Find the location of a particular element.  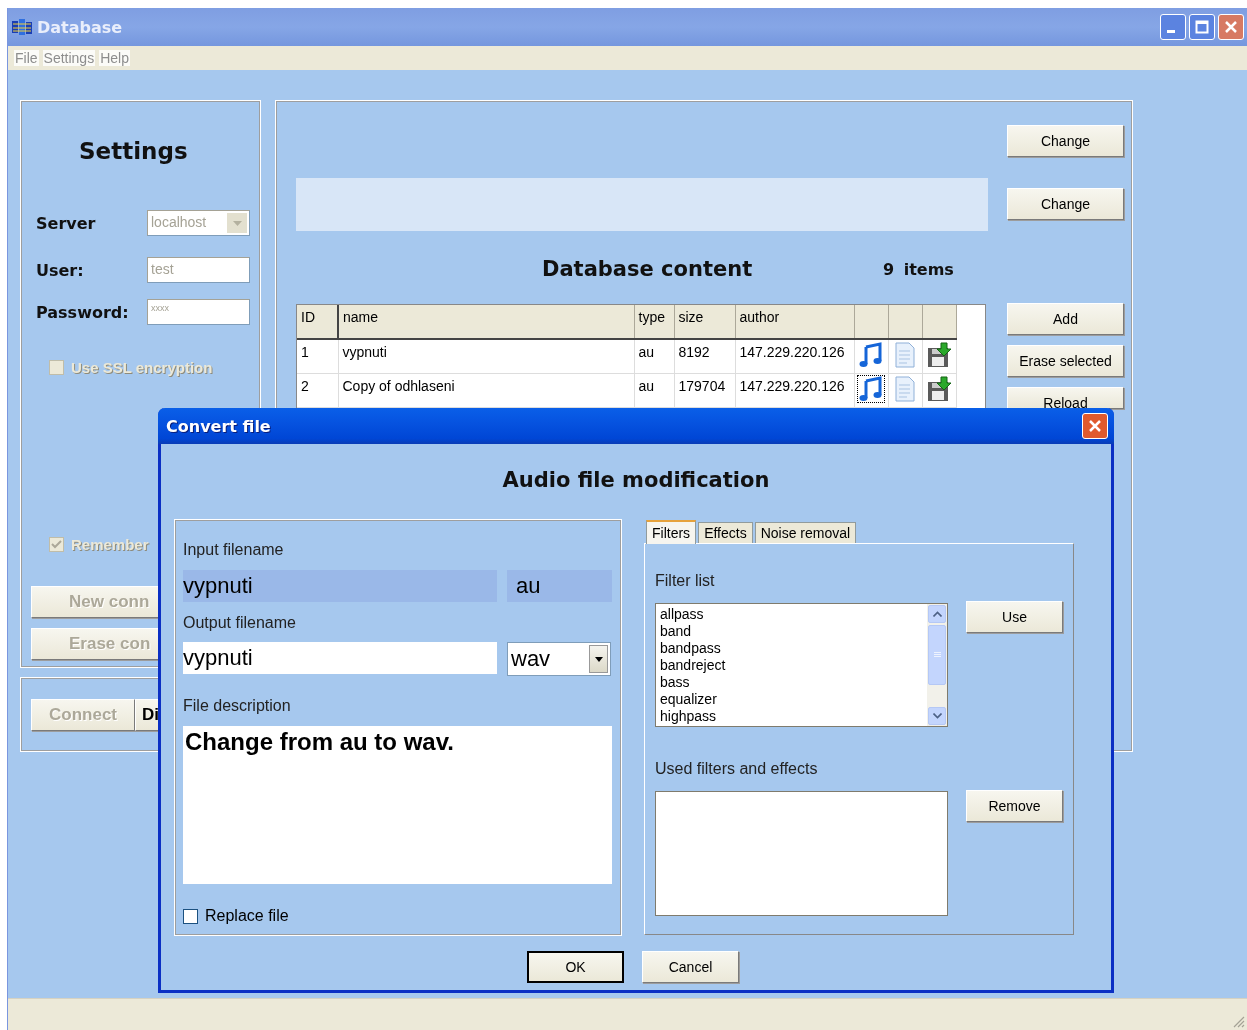

window-title: Database is located at coordinates (80, 27).